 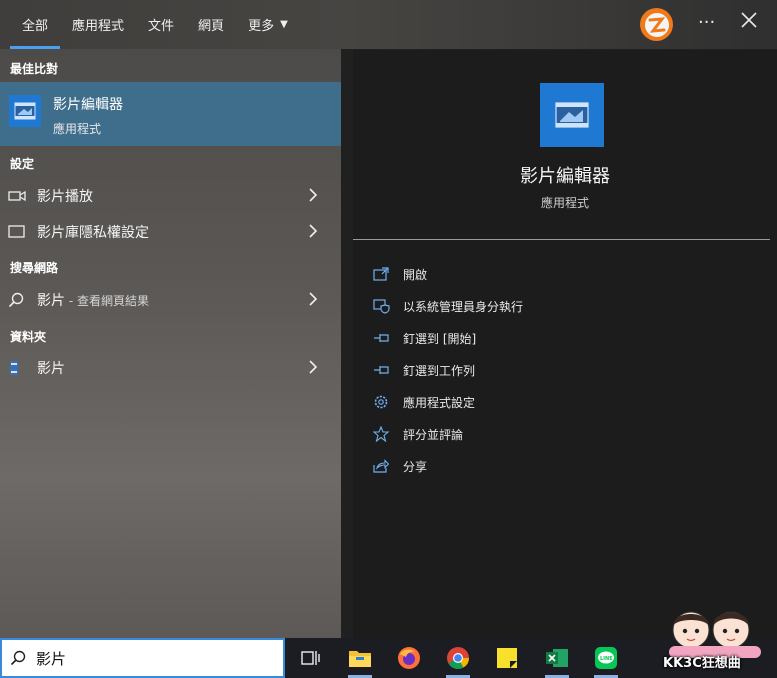 What do you see at coordinates (409, 658) in the screenshot?
I see `firefox-icon` at bounding box center [409, 658].